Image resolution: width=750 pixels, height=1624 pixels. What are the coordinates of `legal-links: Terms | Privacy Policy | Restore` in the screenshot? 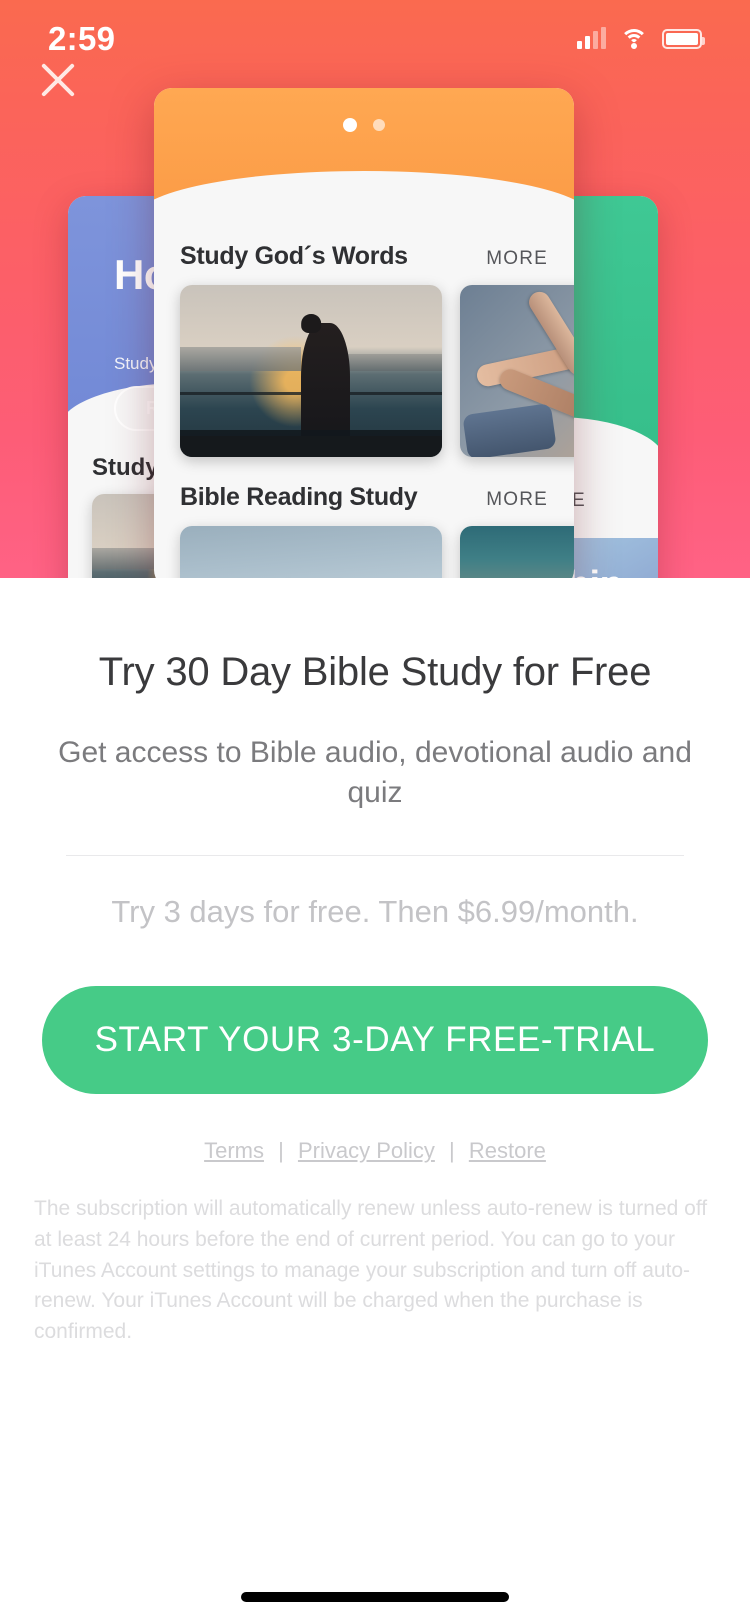 It's located at (375, 1151).